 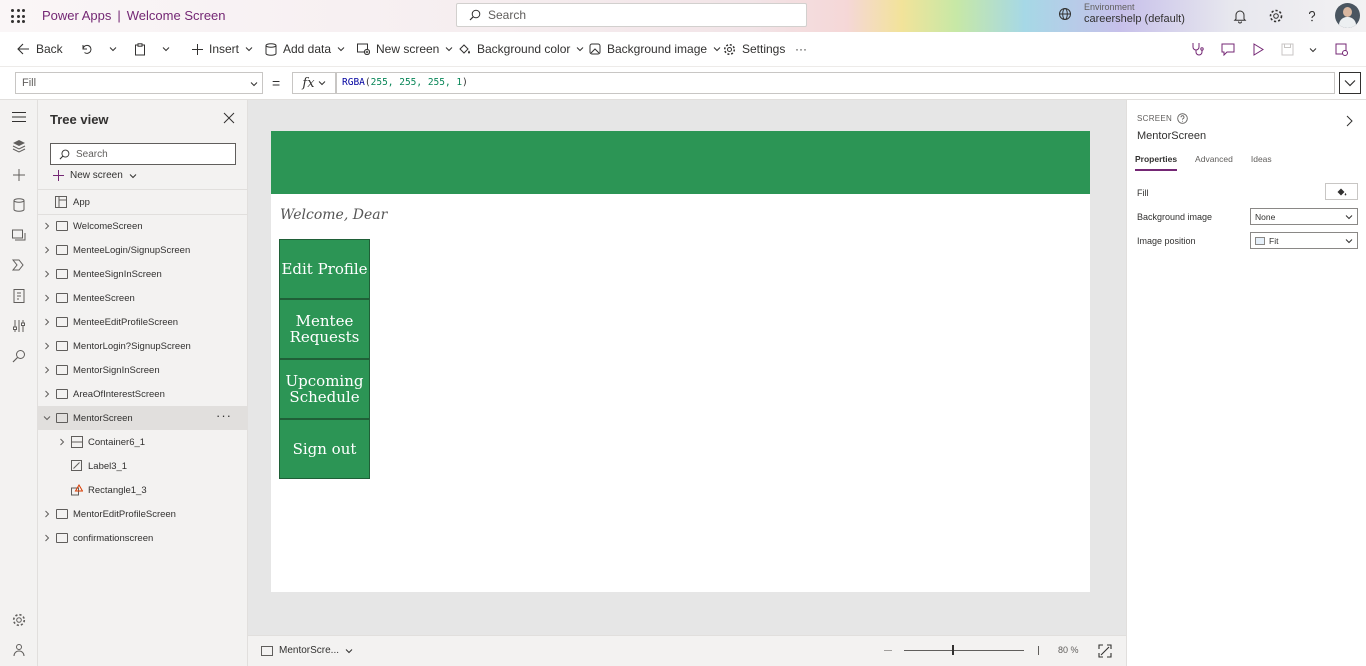 What do you see at coordinates (1258, 49) in the screenshot?
I see `preview-play-icon` at bounding box center [1258, 49].